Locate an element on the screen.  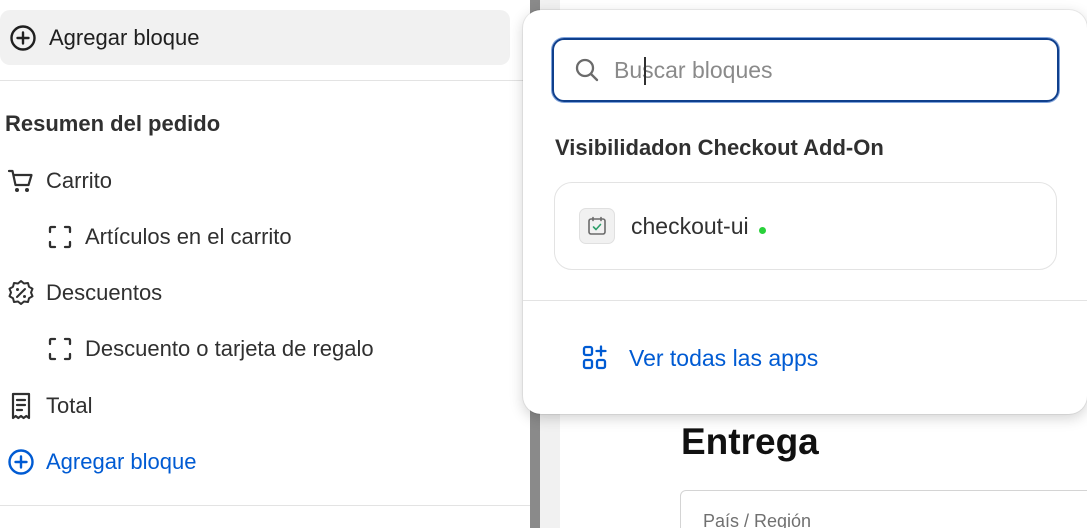
add-block-button-bottom: Agregar bloque is located at coordinates (101, 462).